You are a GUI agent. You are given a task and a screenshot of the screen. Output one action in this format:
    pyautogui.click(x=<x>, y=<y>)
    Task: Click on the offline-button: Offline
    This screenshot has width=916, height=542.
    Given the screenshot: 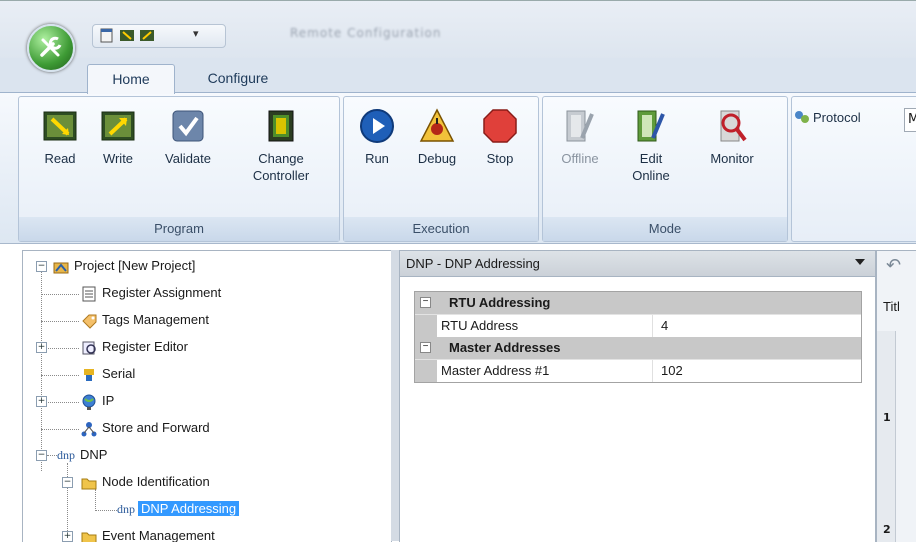 What is the action you would take?
    pyautogui.click(x=580, y=137)
    